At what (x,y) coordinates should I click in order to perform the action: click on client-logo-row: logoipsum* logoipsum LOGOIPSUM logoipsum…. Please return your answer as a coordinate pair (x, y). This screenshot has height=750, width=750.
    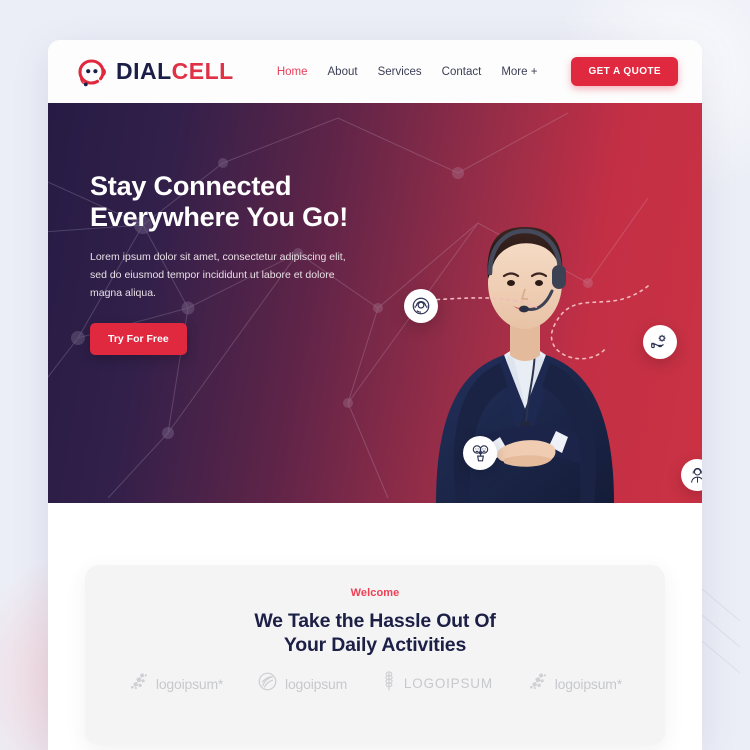
    Looking at the image, I should click on (375, 683).